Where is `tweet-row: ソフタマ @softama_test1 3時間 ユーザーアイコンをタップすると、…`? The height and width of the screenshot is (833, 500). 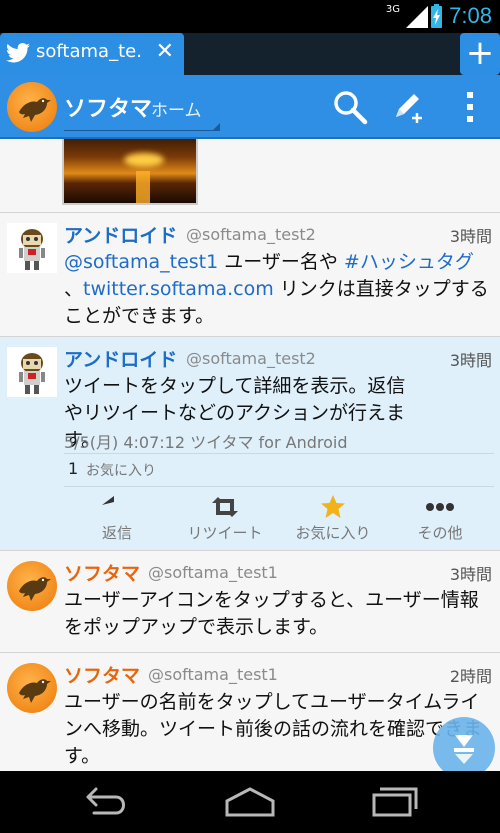 tweet-row: ソフタマ @softama_test1 3時間 ユーザーアイコンをタップすると、… is located at coordinates (250, 602).